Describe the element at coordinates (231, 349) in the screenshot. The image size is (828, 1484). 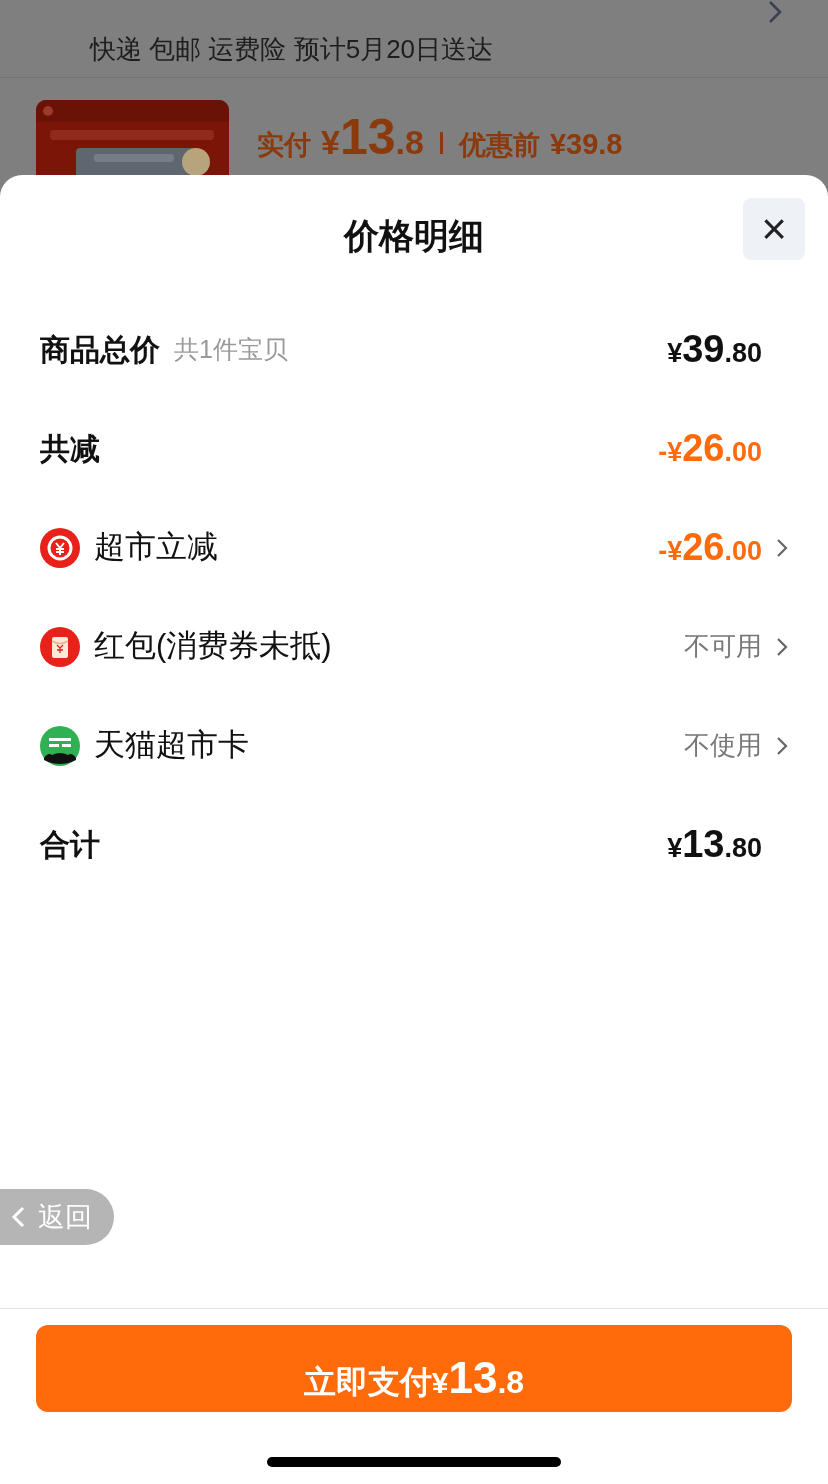
I see `item-count: 共1件宝贝` at that location.